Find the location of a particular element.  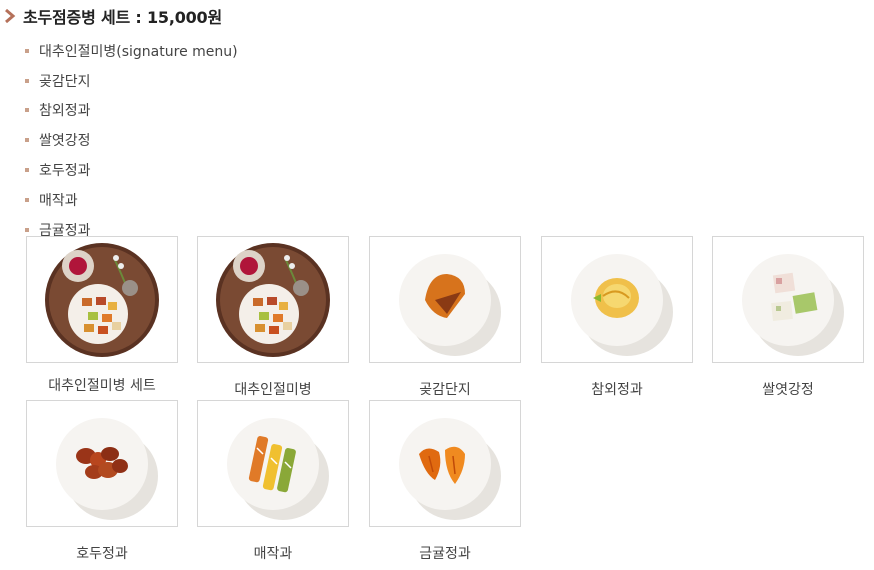

list-item: 곶감단지 is located at coordinates (131, 81).